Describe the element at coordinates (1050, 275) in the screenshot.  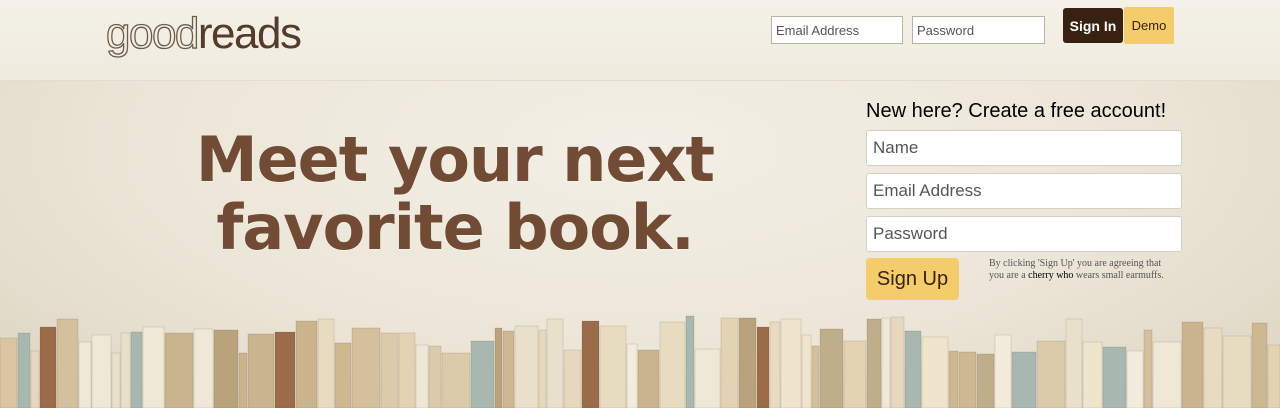
I see `terms-link: cherry who` at that location.